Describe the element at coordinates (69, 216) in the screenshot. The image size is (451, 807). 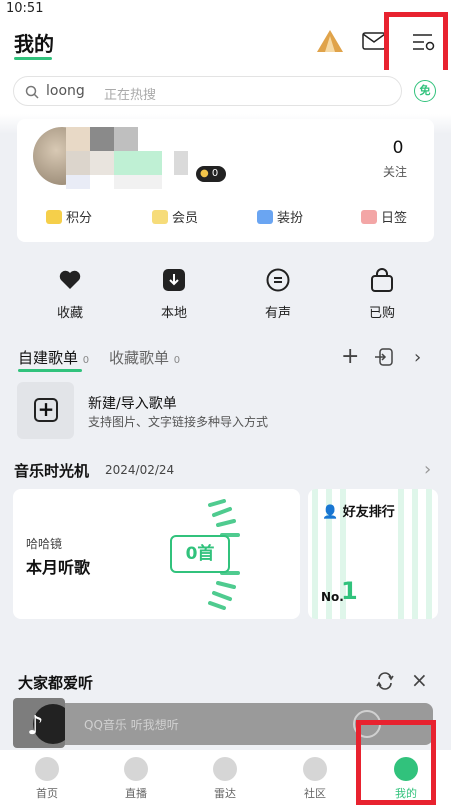
I see `quick-link-points: 积分` at that location.